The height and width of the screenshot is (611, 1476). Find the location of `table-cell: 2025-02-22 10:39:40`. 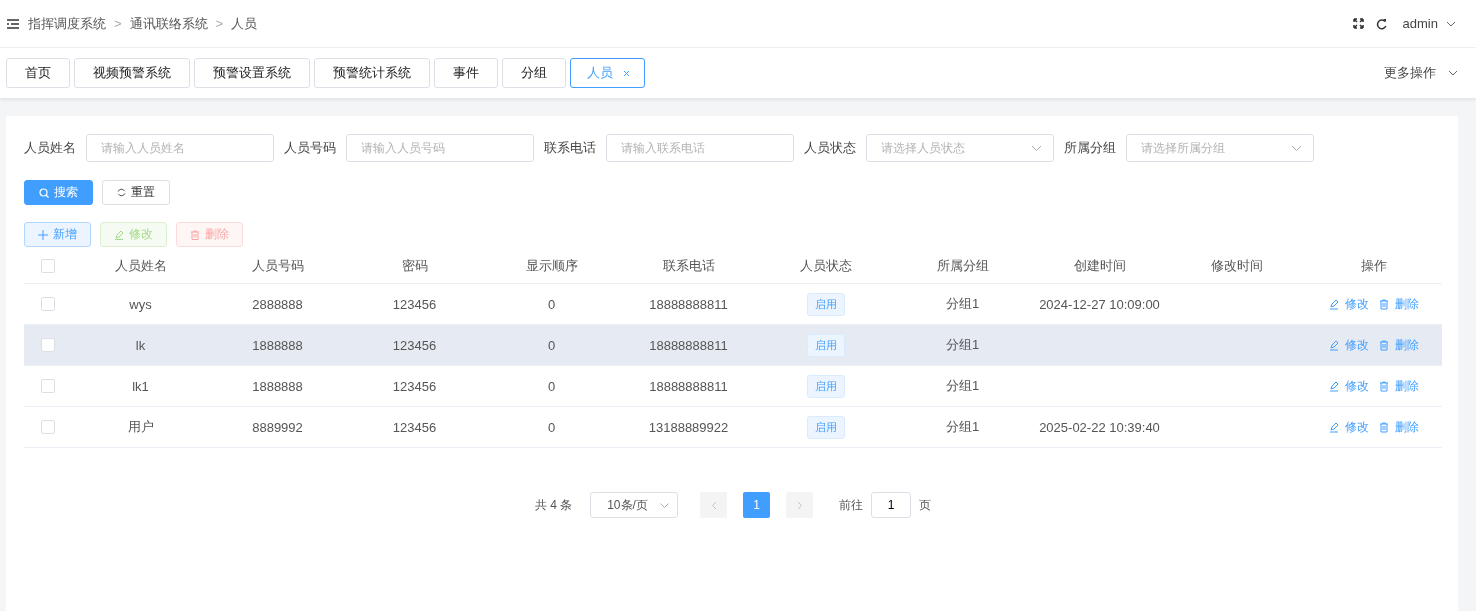

table-cell: 2025-02-22 10:39:40 is located at coordinates (1099, 427).